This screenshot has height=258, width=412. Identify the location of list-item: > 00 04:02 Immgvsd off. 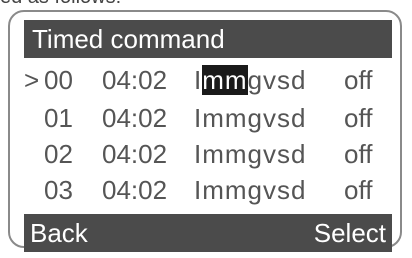
(208, 80).